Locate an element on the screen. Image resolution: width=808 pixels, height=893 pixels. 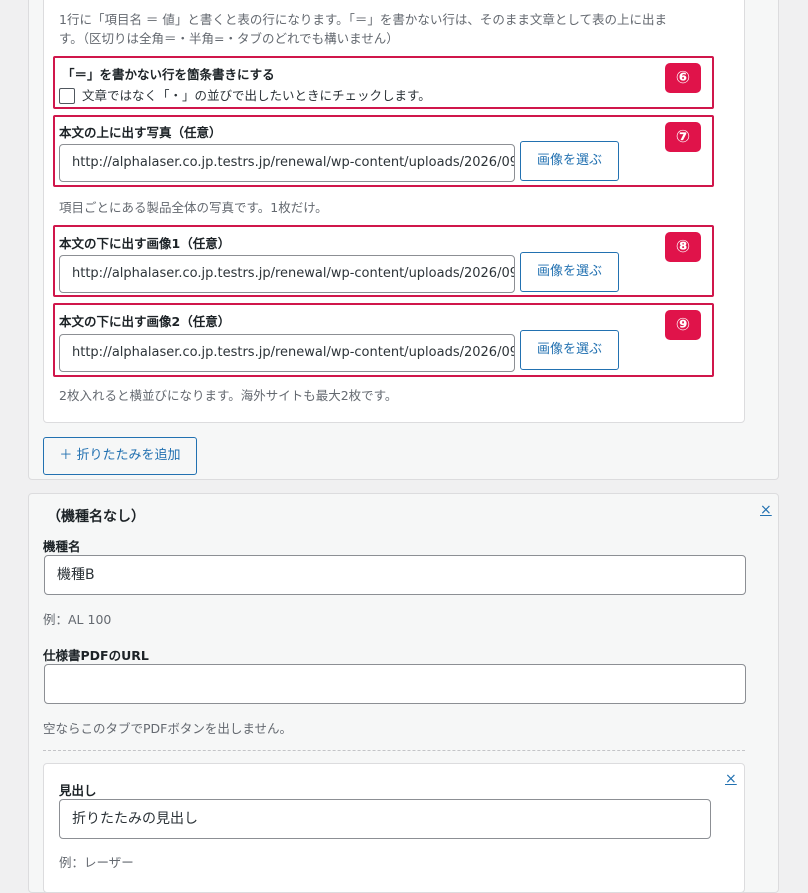
model-name-input: 機種B is located at coordinates (395, 575).